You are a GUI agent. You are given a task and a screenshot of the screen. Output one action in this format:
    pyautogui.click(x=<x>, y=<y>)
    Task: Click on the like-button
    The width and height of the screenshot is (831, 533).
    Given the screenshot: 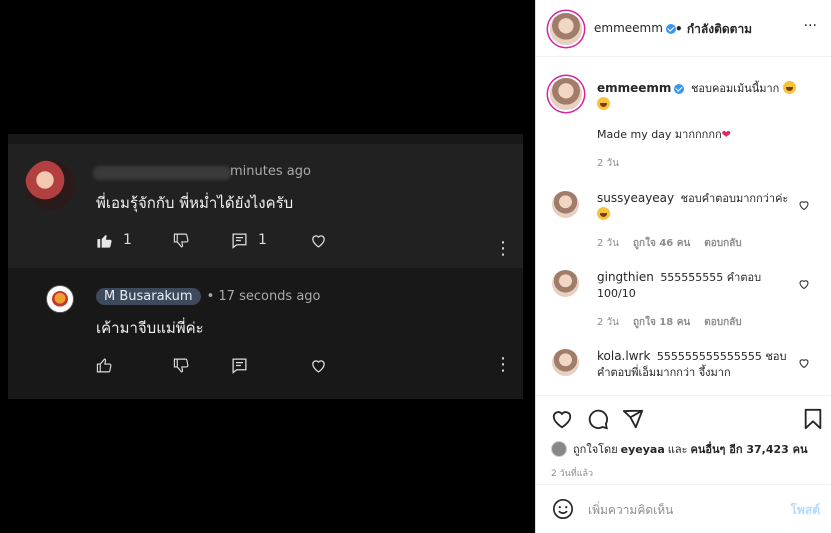 What is the action you would take?
    pyautogui.click(x=104, y=365)
    